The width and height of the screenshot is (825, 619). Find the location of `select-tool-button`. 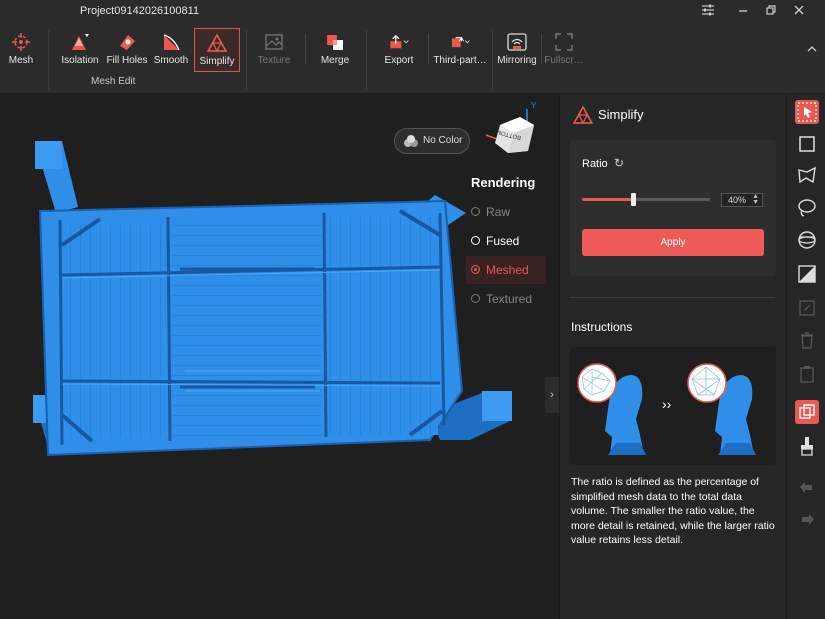

select-tool-button is located at coordinates (807, 112).